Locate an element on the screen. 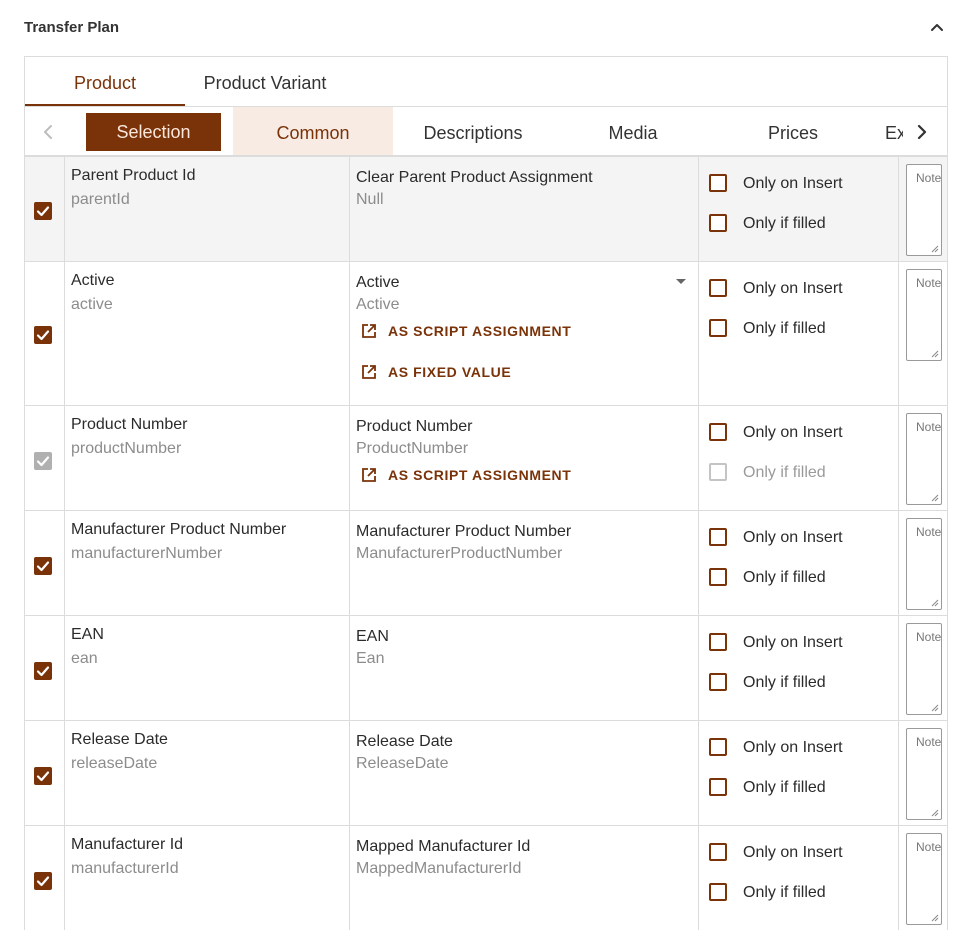 This screenshot has width=972, height=930. target-field-label: Product Number is located at coordinates (414, 426).